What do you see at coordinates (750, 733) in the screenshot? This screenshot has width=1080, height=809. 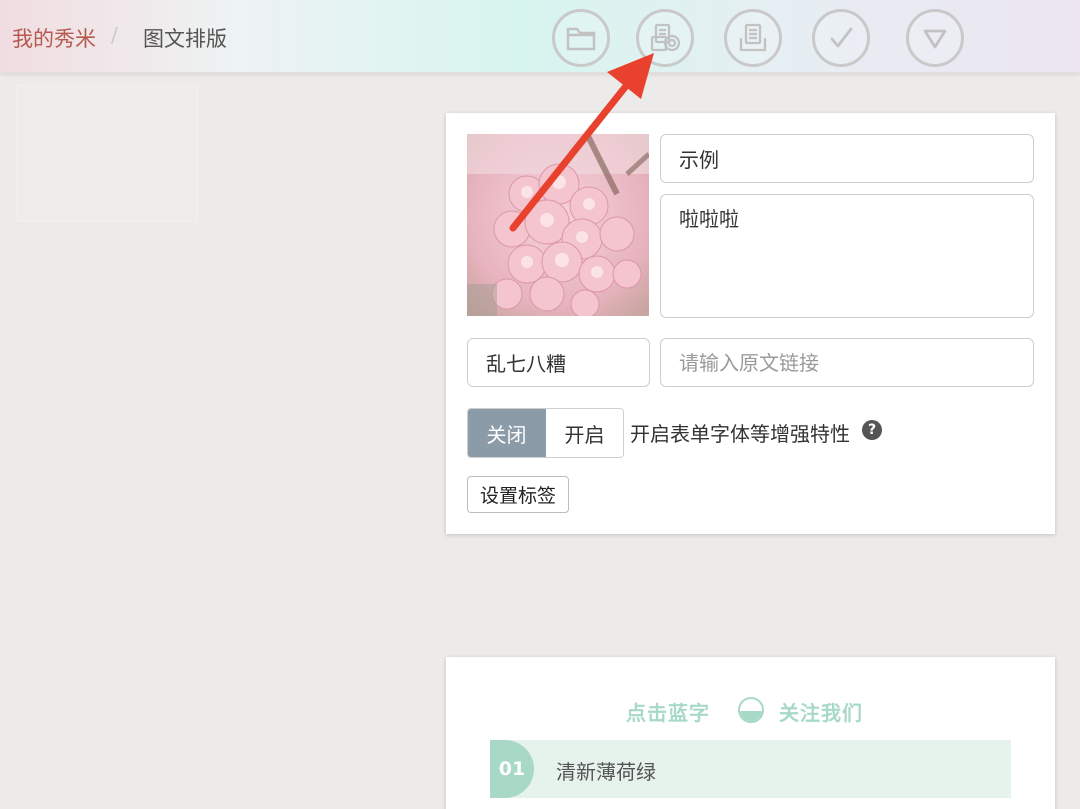 I see `article-preview-card: 点击蓝字 关注我们 01 清新薄荷绿` at bounding box center [750, 733].